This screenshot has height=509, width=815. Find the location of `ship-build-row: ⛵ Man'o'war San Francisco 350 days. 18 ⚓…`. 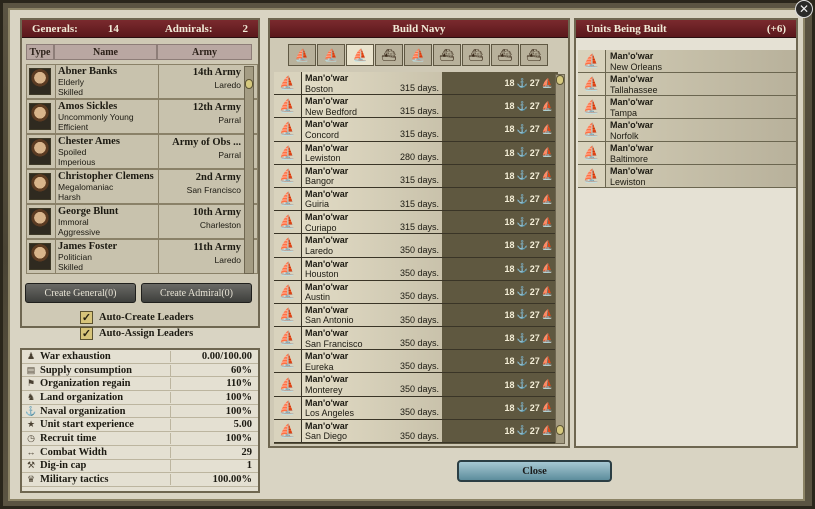

ship-build-row: ⛵ Man'o'war San Francisco 350 days. 18 ⚓… is located at coordinates (416, 339).